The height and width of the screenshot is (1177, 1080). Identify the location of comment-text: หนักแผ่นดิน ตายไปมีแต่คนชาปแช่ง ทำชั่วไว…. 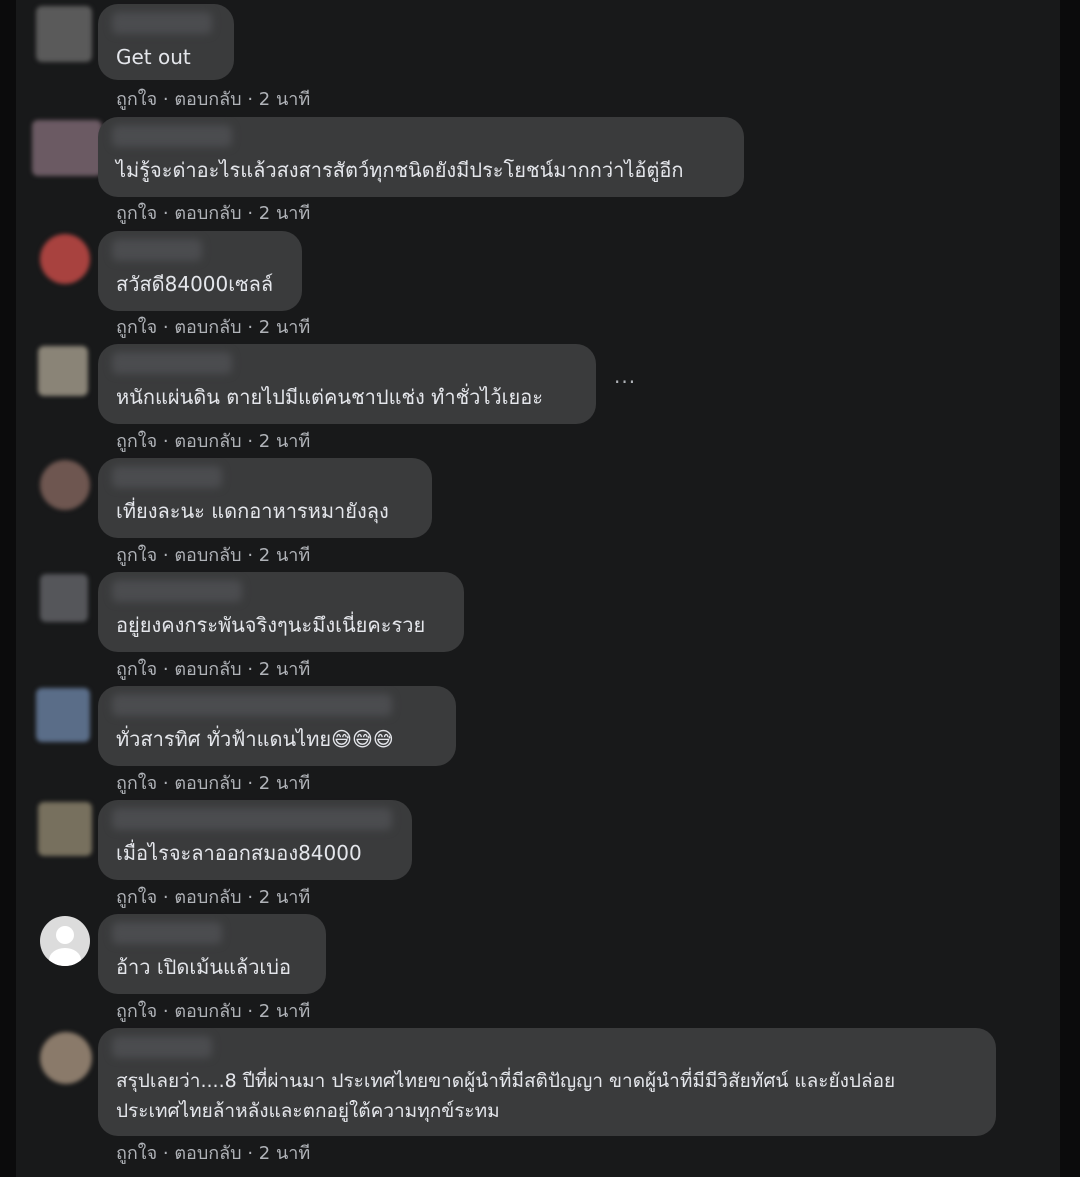
(329, 397).